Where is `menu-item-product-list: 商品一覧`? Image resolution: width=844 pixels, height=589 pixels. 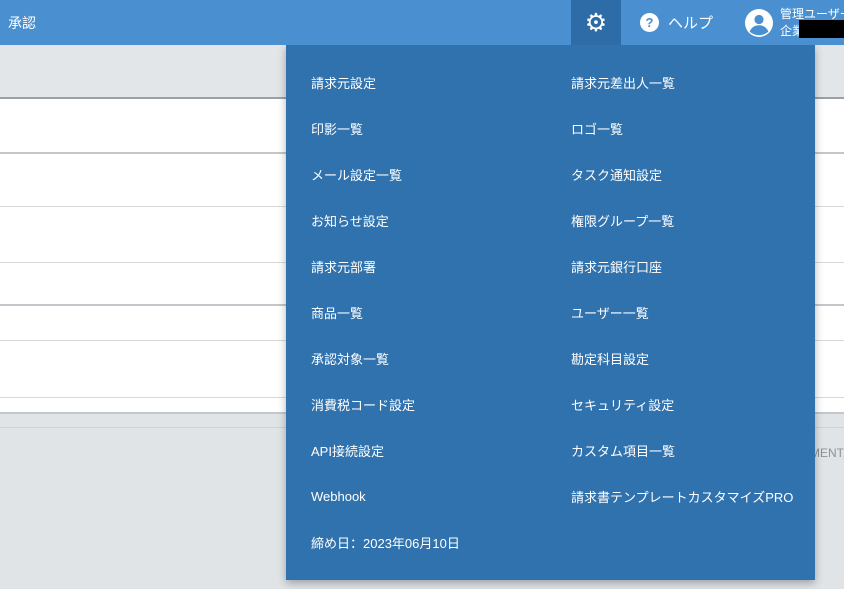 menu-item-product-list: 商品一覧 is located at coordinates (436, 312).